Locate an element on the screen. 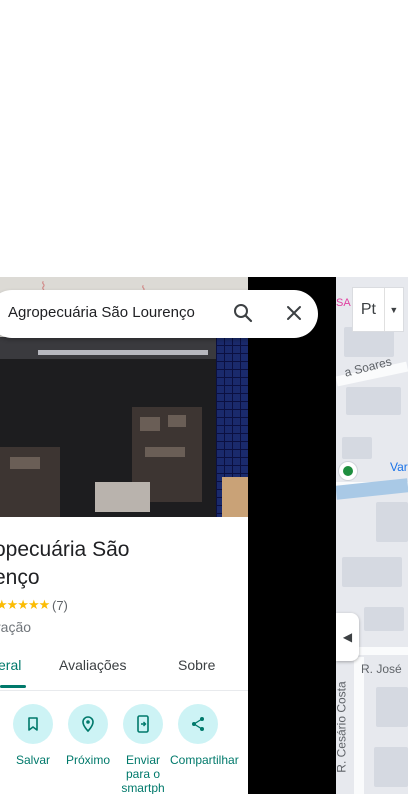  rating-count-link: (7) is located at coordinates (60, 605).